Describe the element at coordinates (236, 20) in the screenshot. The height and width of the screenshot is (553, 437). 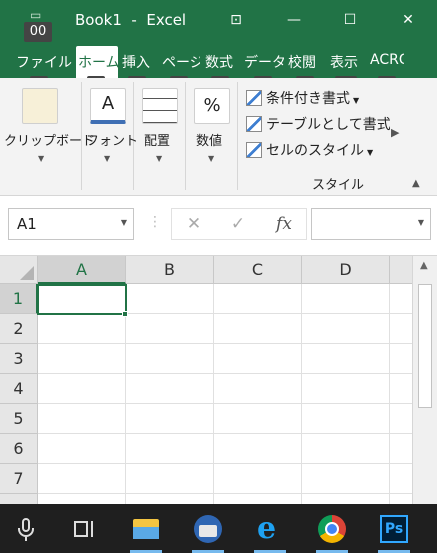
I see `ribbon-display-options-icon: ⊡` at that location.